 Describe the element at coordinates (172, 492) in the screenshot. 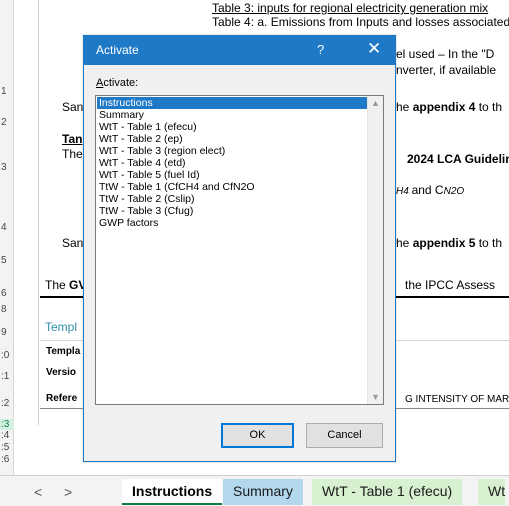

I see `tab-instructions: Instructions` at that location.